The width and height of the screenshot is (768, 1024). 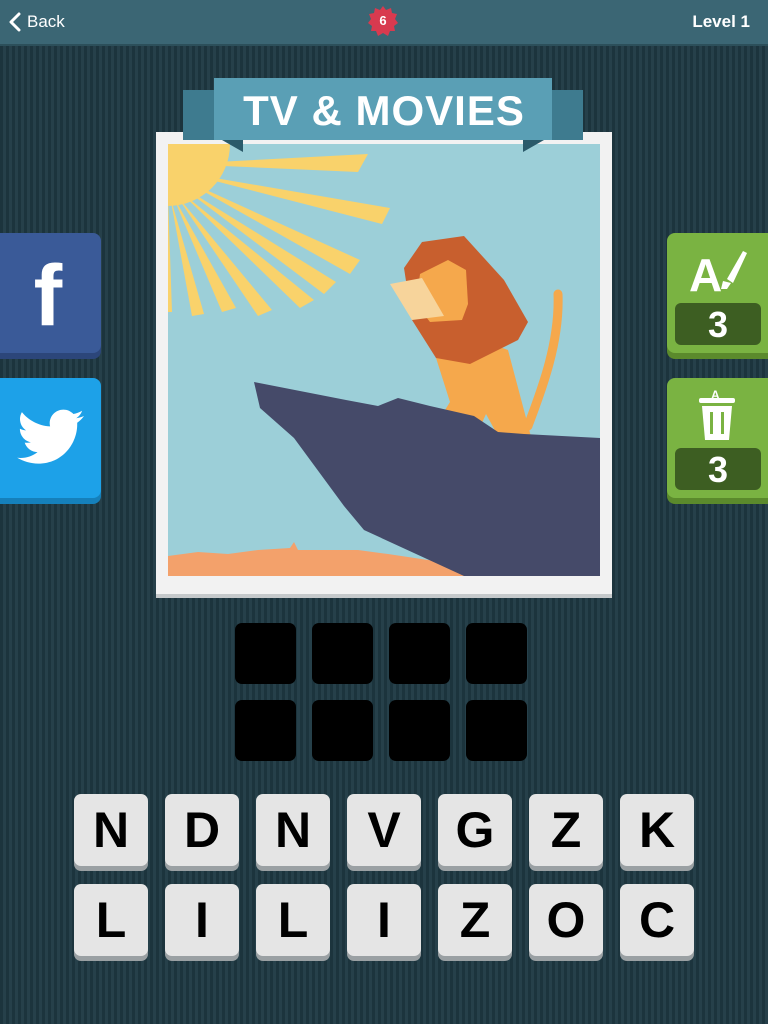 I want to click on coin-count: 6, so click(x=383, y=20).